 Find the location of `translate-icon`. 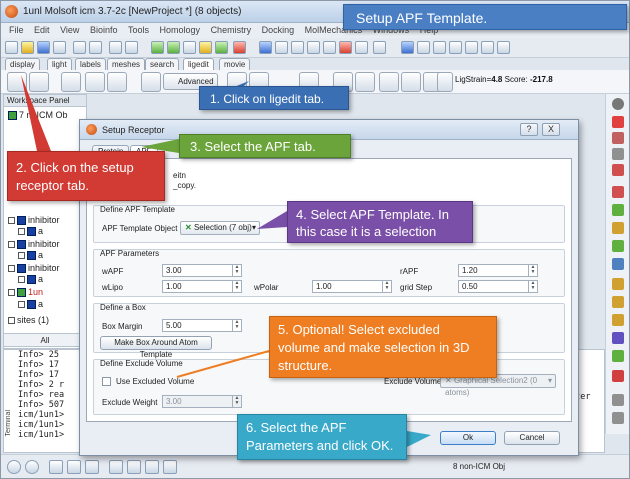

translate-icon is located at coordinates (618, 138).